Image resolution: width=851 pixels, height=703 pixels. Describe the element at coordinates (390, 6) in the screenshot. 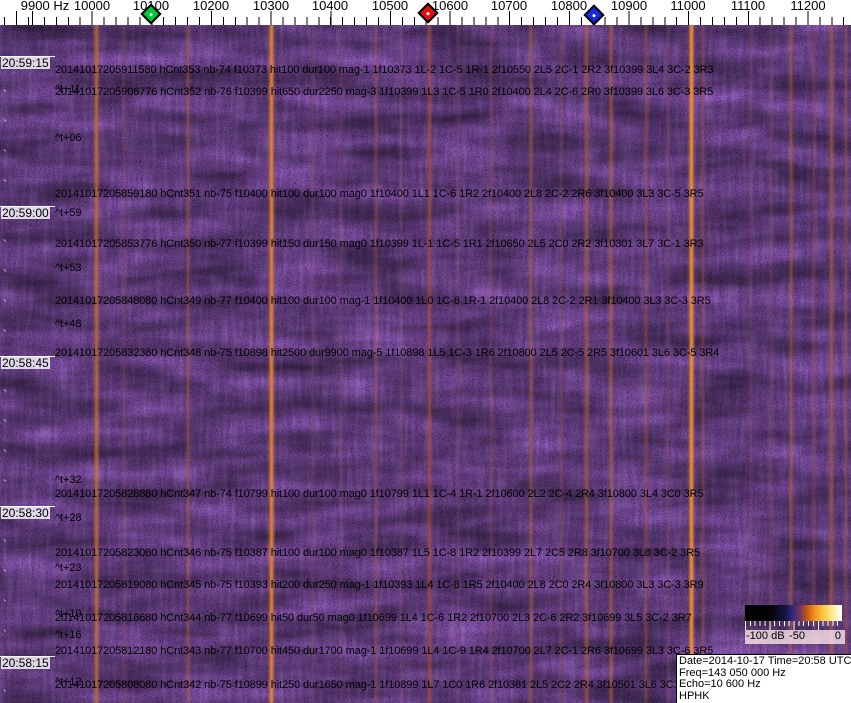

I see `freq-tick-label: 10500` at that location.